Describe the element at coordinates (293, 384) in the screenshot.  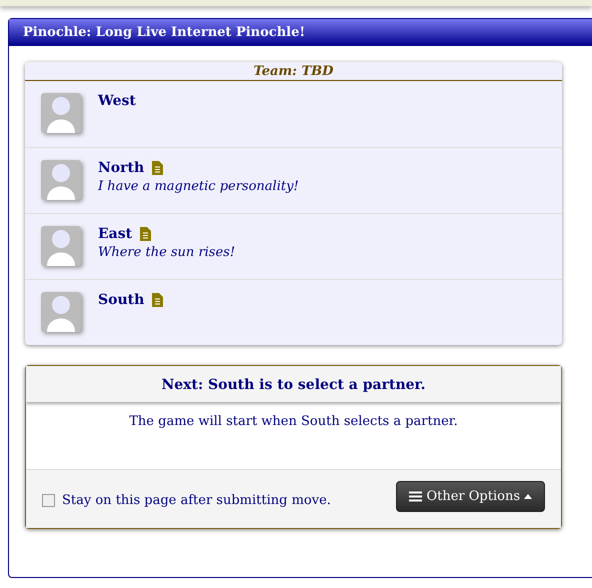
I see `status-heading: Next: South is to select a partner.` at that location.